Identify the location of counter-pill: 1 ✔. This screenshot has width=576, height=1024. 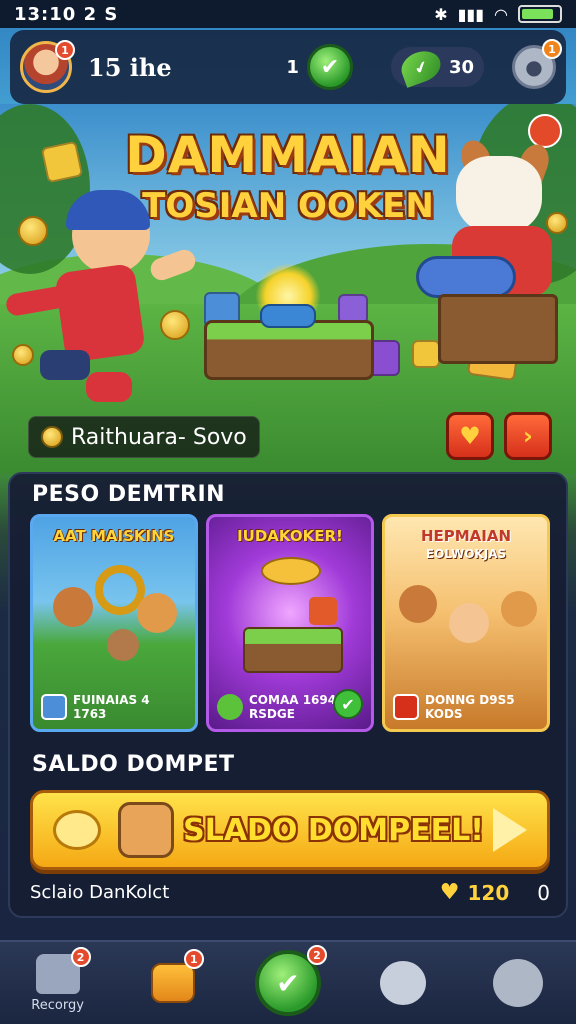
(319, 67).